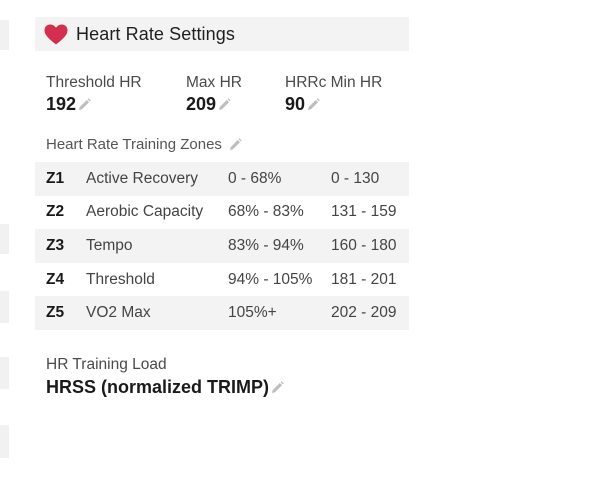 The image size is (591, 499). Describe the element at coordinates (222, 313) in the screenshot. I see `zone-row: Z5 VO2 Max 105%+ 202 - 209` at that location.